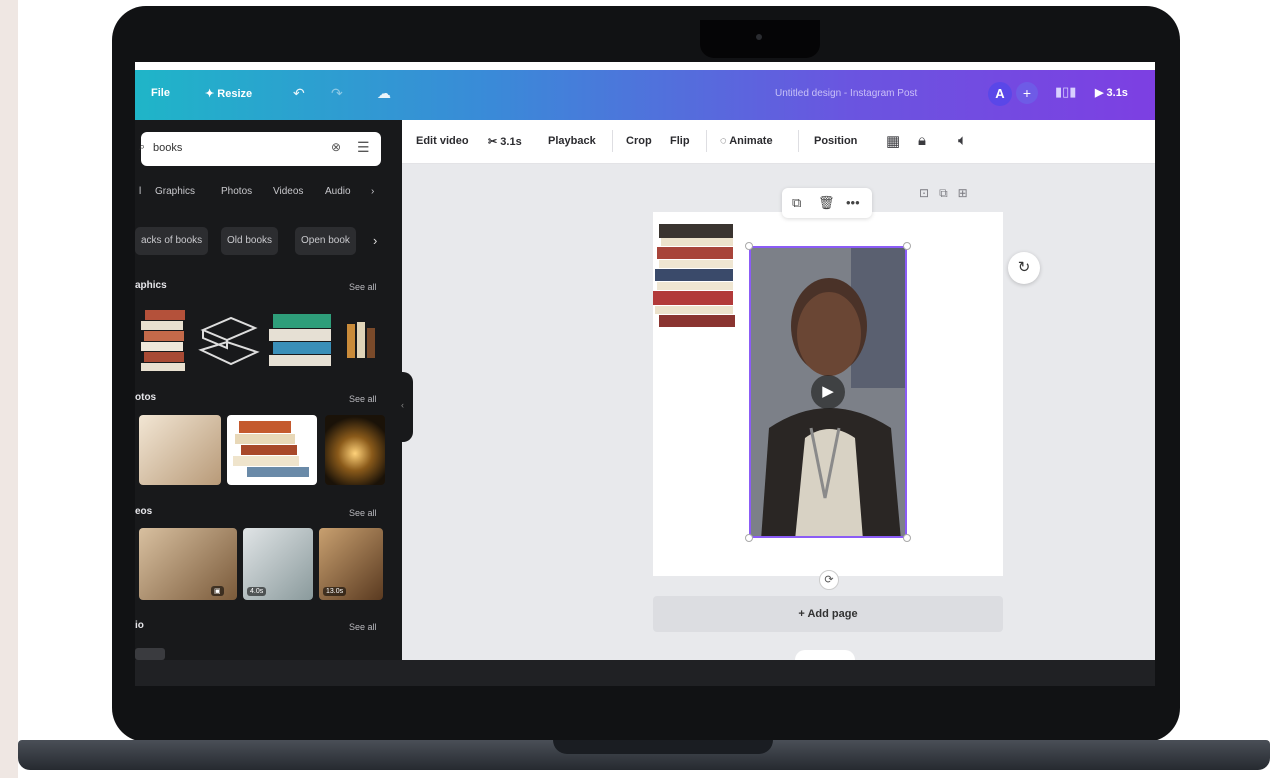 Image resolution: width=1270 pixels, height=778 pixels. I want to click on section-audio-title: io, so click(139, 625).